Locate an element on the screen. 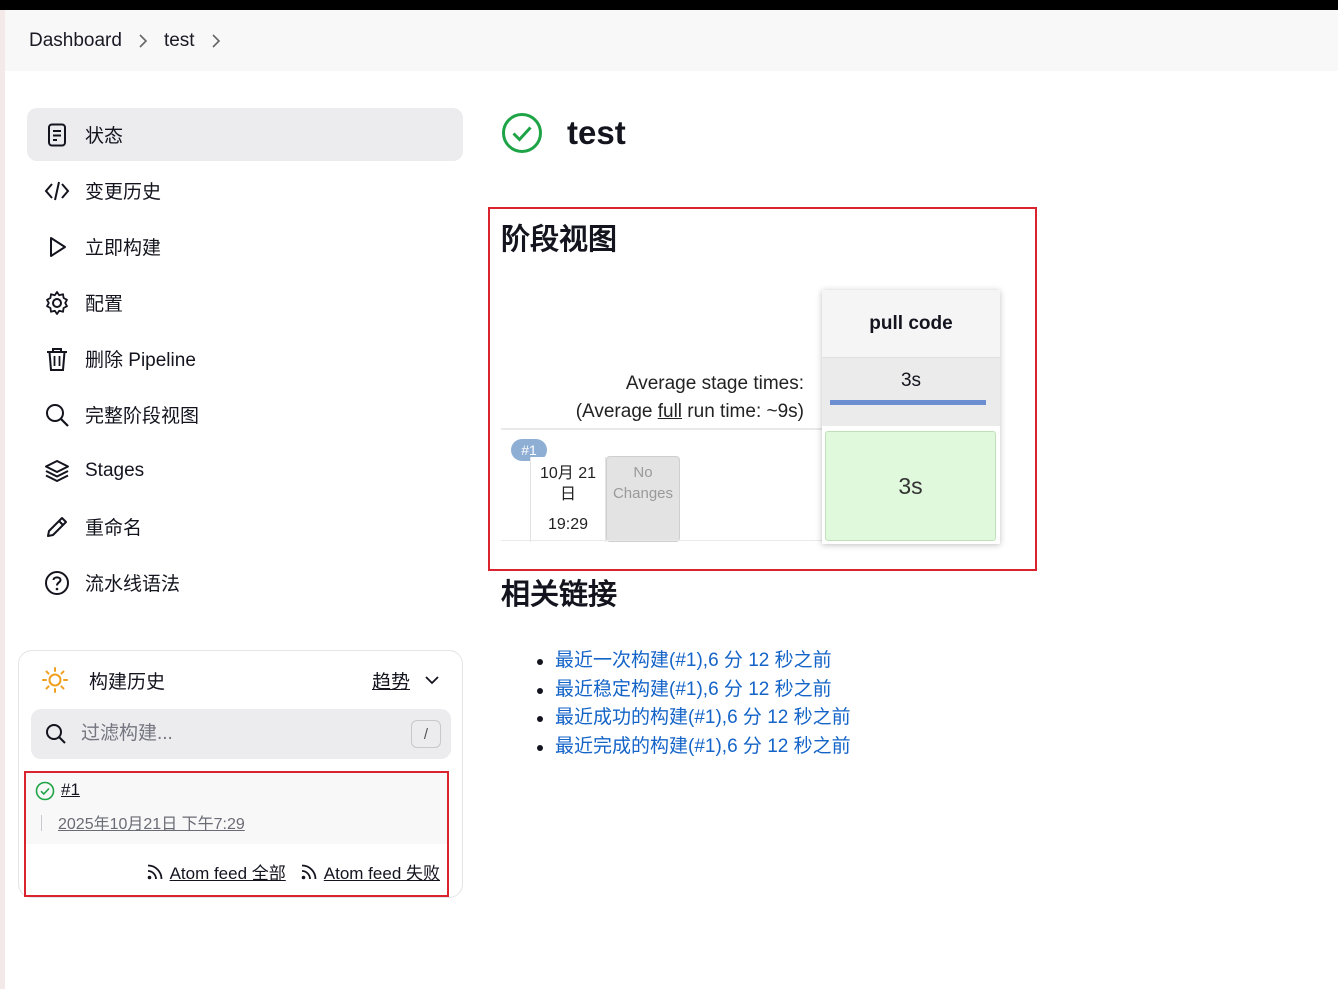 Image resolution: width=1338 pixels, height=989 pixels. sidebar-item-label: 重命名 is located at coordinates (114, 528).